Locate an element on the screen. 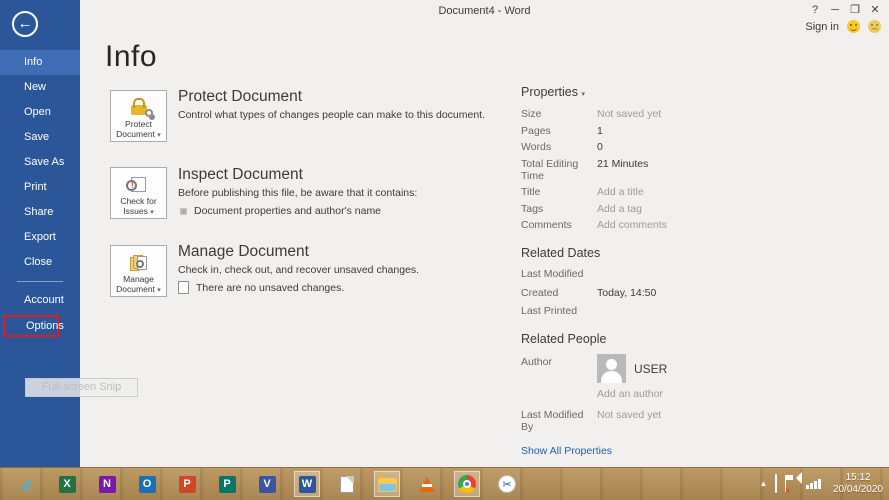 The height and width of the screenshot is (500, 889). clock: 15:12 20/04/2020 is located at coordinates (858, 484).